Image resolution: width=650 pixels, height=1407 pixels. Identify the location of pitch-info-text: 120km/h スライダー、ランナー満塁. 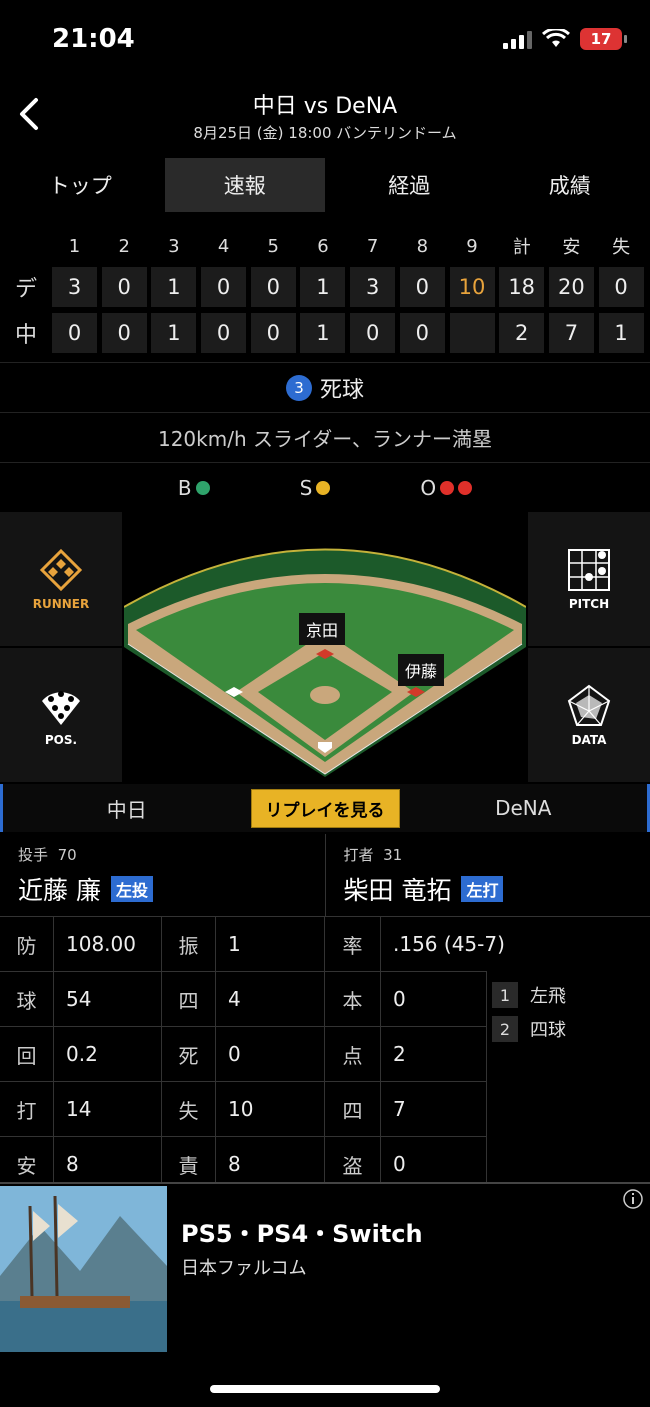
(324, 439).